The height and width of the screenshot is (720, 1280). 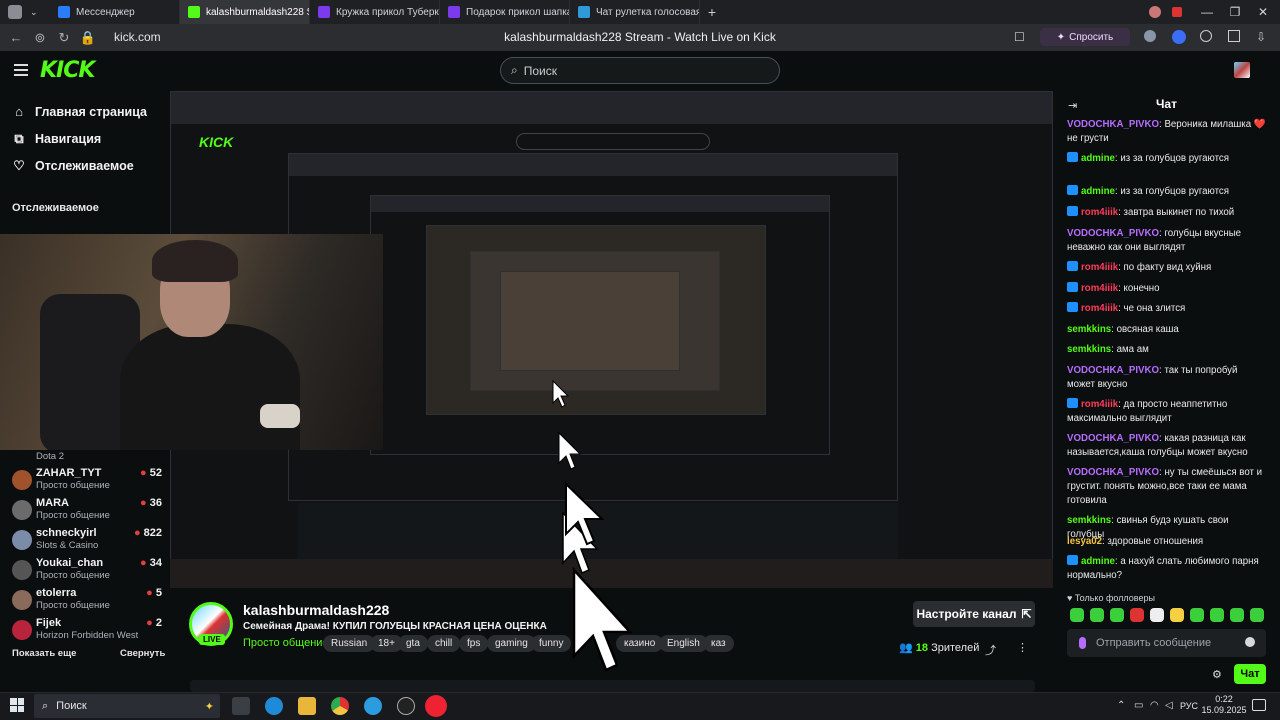 What do you see at coordinates (1084, 541) in the screenshot?
I see `chat-username: lesya02` at bounding box center [1084, 541].